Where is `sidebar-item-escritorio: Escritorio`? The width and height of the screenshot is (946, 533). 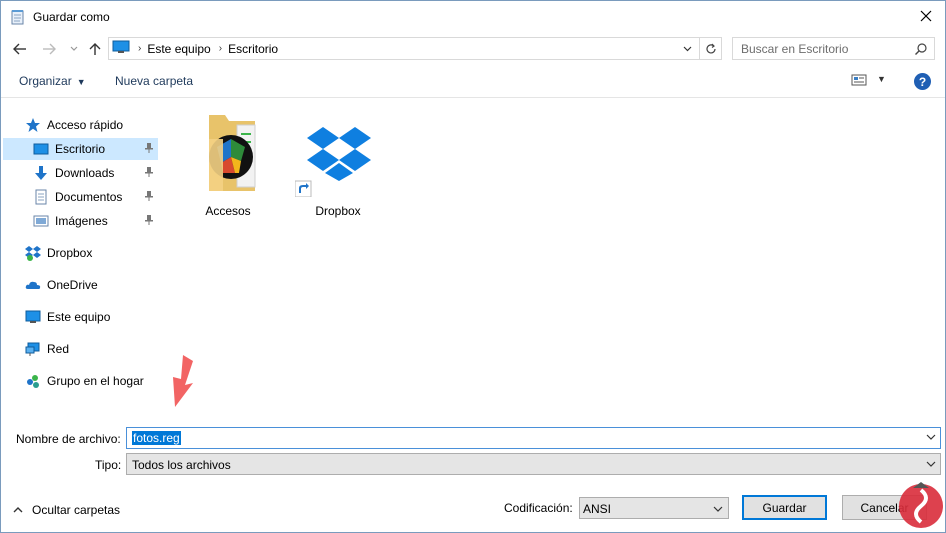 sidebar-item-escritorio: Escritorio is located at coordinates (80, 149).